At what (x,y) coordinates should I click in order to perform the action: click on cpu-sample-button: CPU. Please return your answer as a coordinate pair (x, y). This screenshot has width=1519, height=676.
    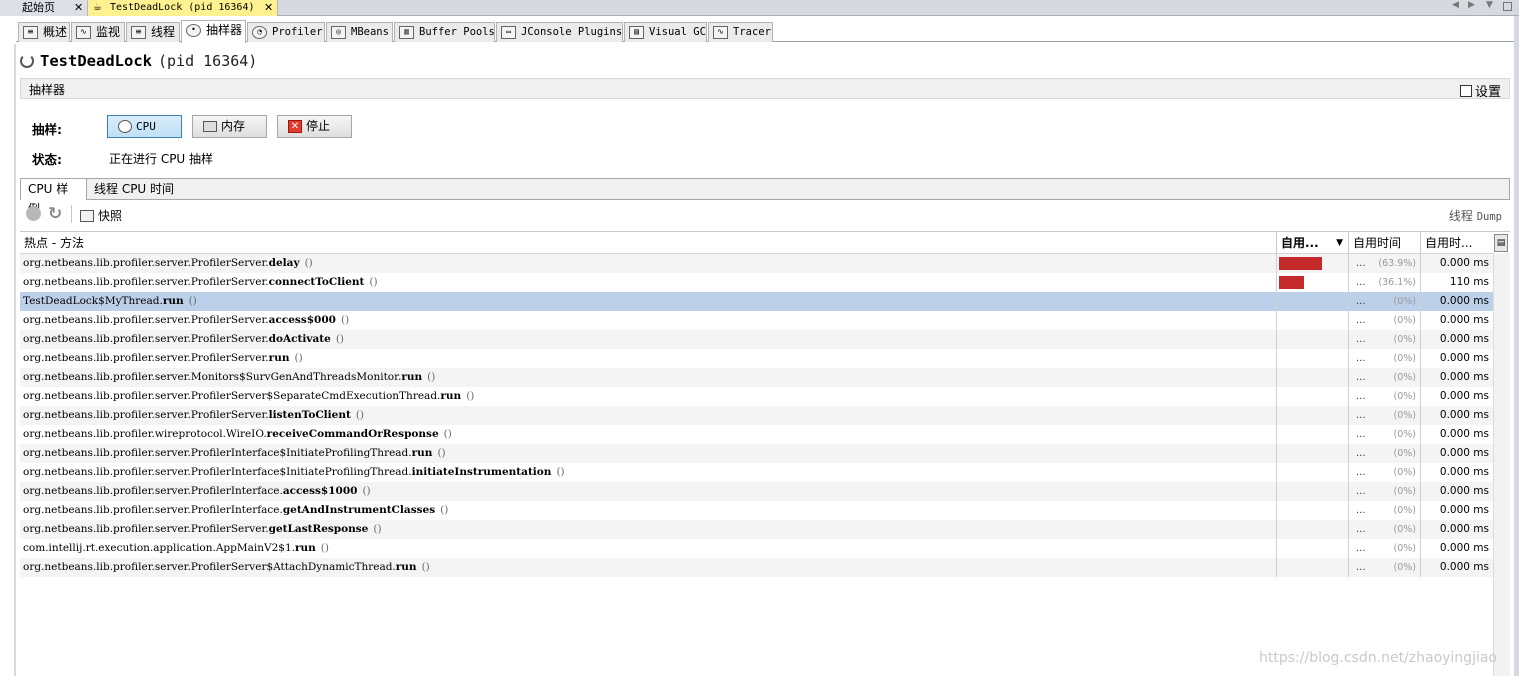
    Looking at the image, I should click on (144, 126).